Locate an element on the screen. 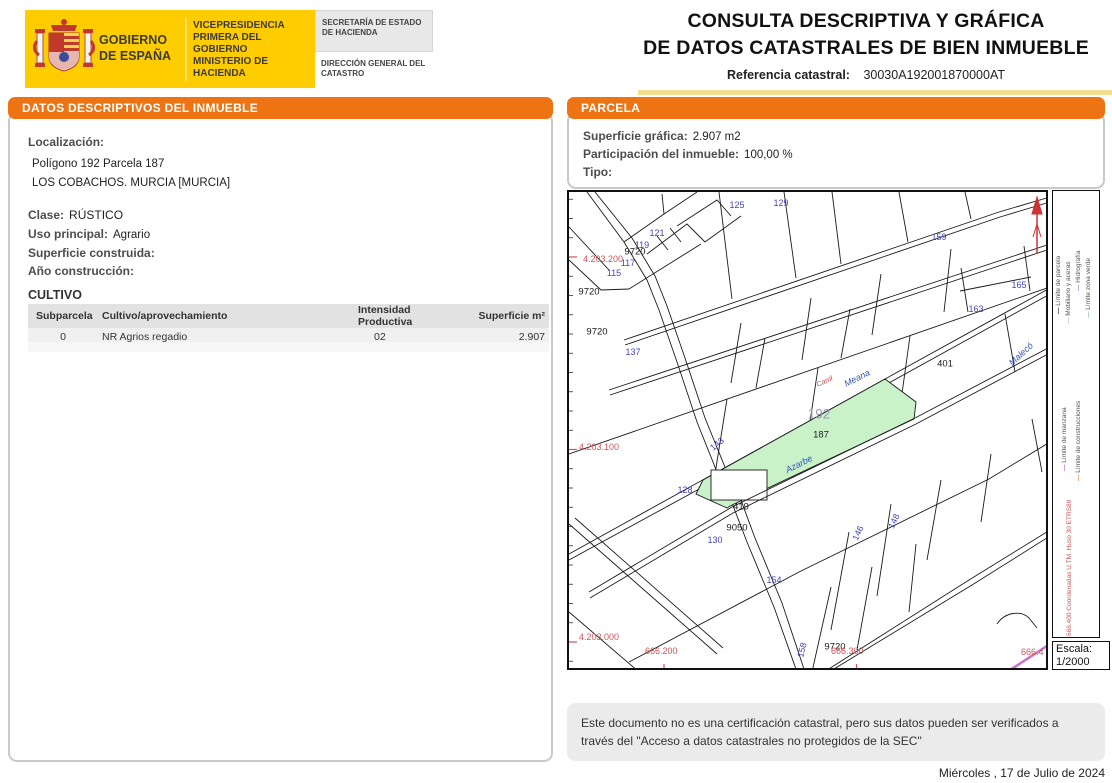 The height and width of the screenshot is (783, 1112). superficie-construida-row: Superficie construida: is located at coordinates (94, 253).